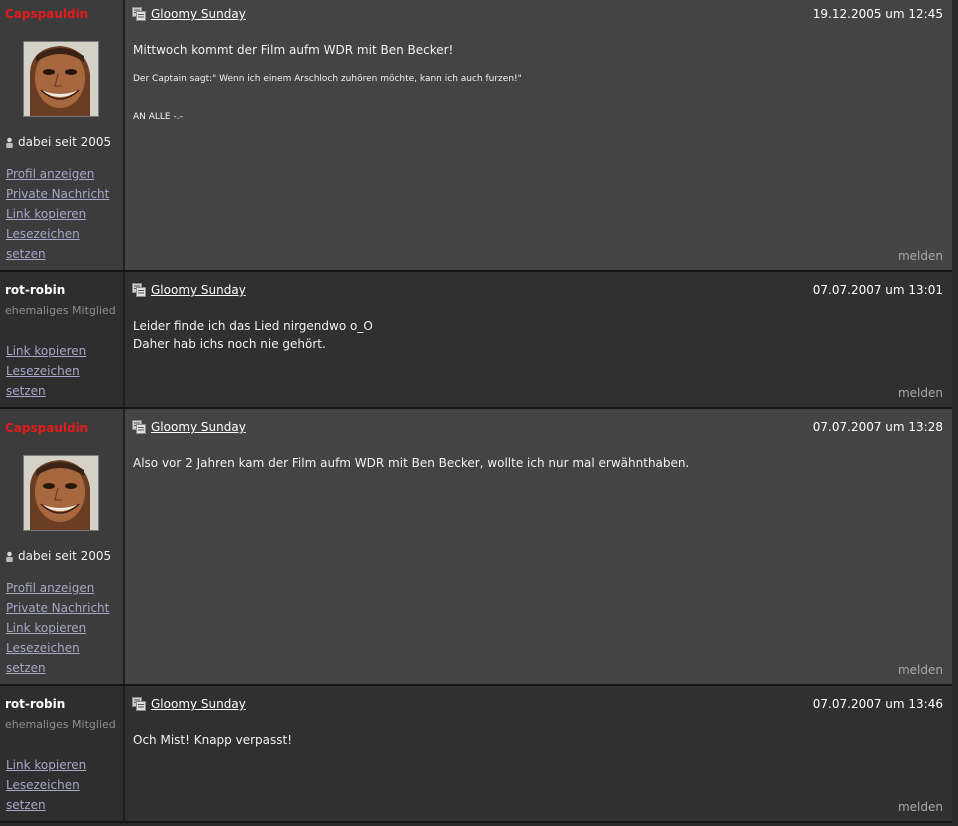 The height and width of the screenshot is (826, 958). Describe the element at coordinates (537, 704) in the screenshot. I see `post-header: Gloomy Sunday 07.07.2007 um 13:46` at that location.